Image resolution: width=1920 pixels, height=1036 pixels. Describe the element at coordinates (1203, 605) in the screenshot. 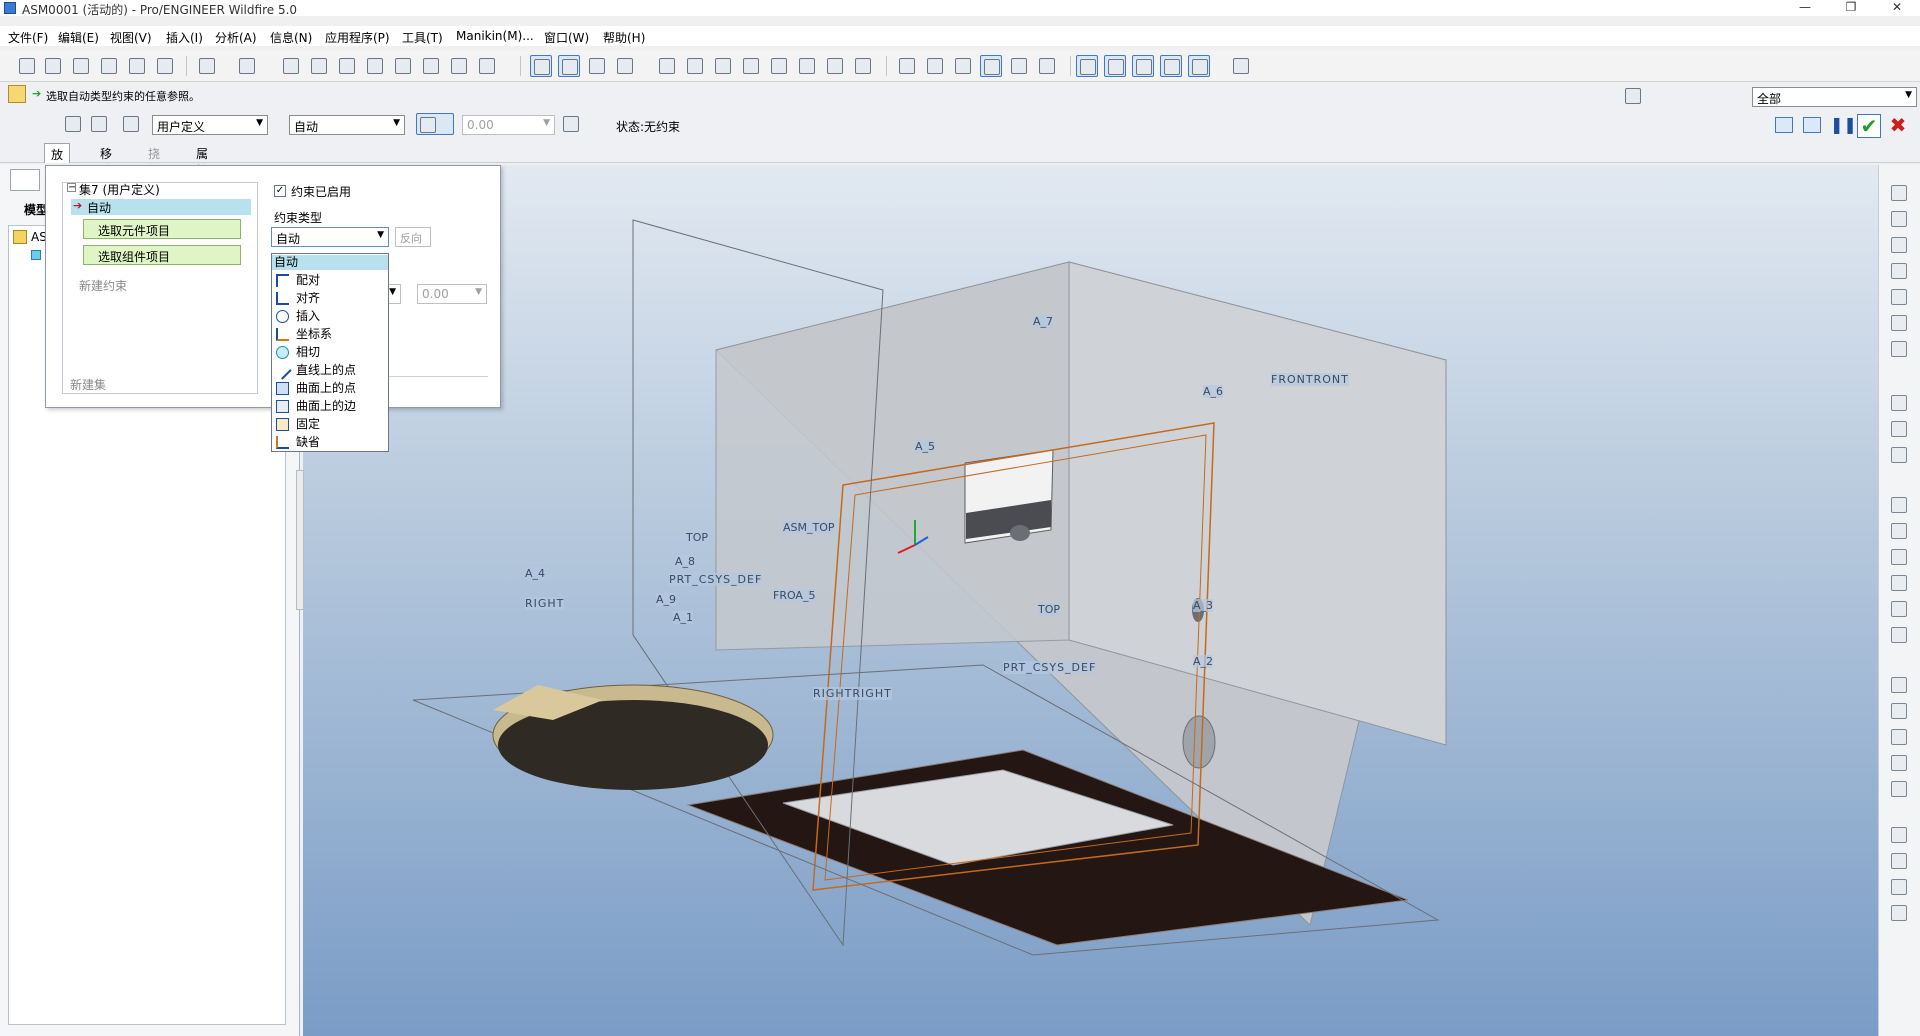

I see `axis-label-a3: A_3` at that location.